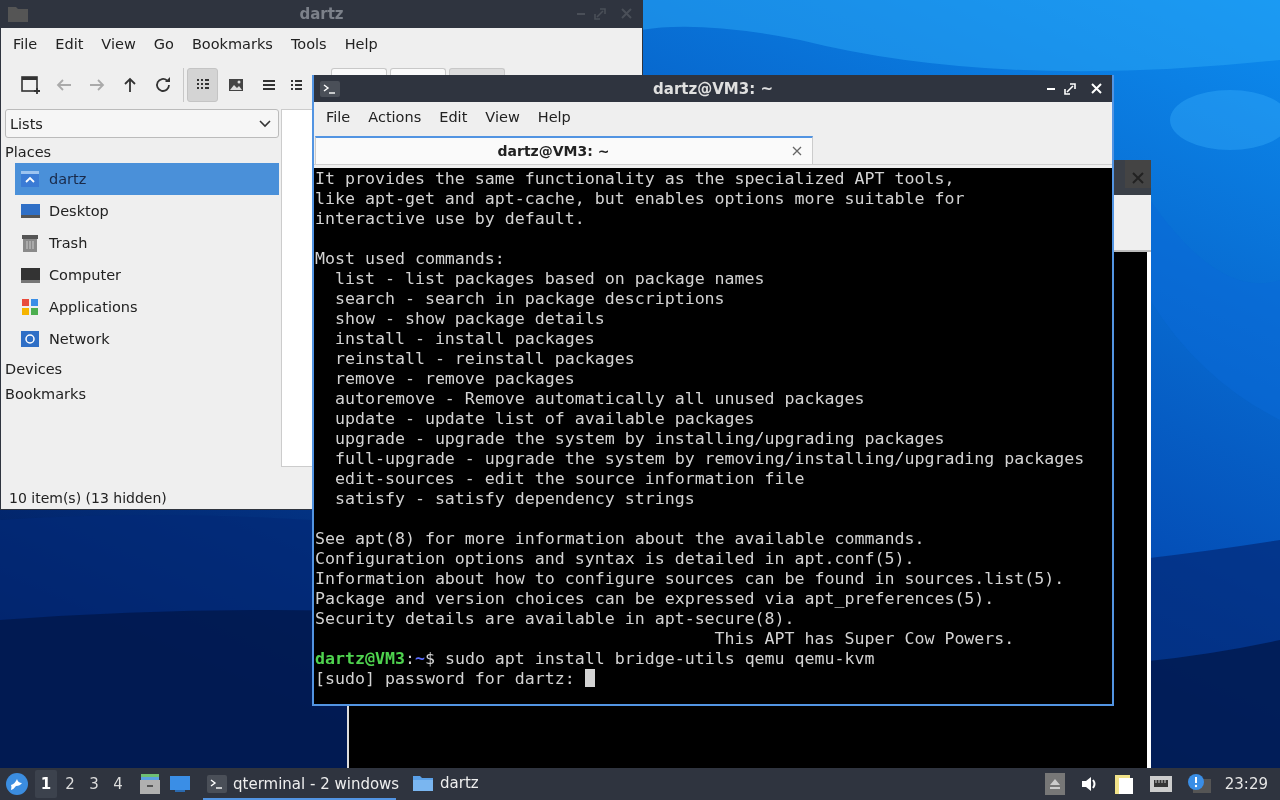 This screenshot has height=800, width=1280. Describe the element at coordinates (709, 459) in the screenshot. I see `terminal-line: full-upgrade - upgrade the system by removing/installing/upgrading packages` at that location.